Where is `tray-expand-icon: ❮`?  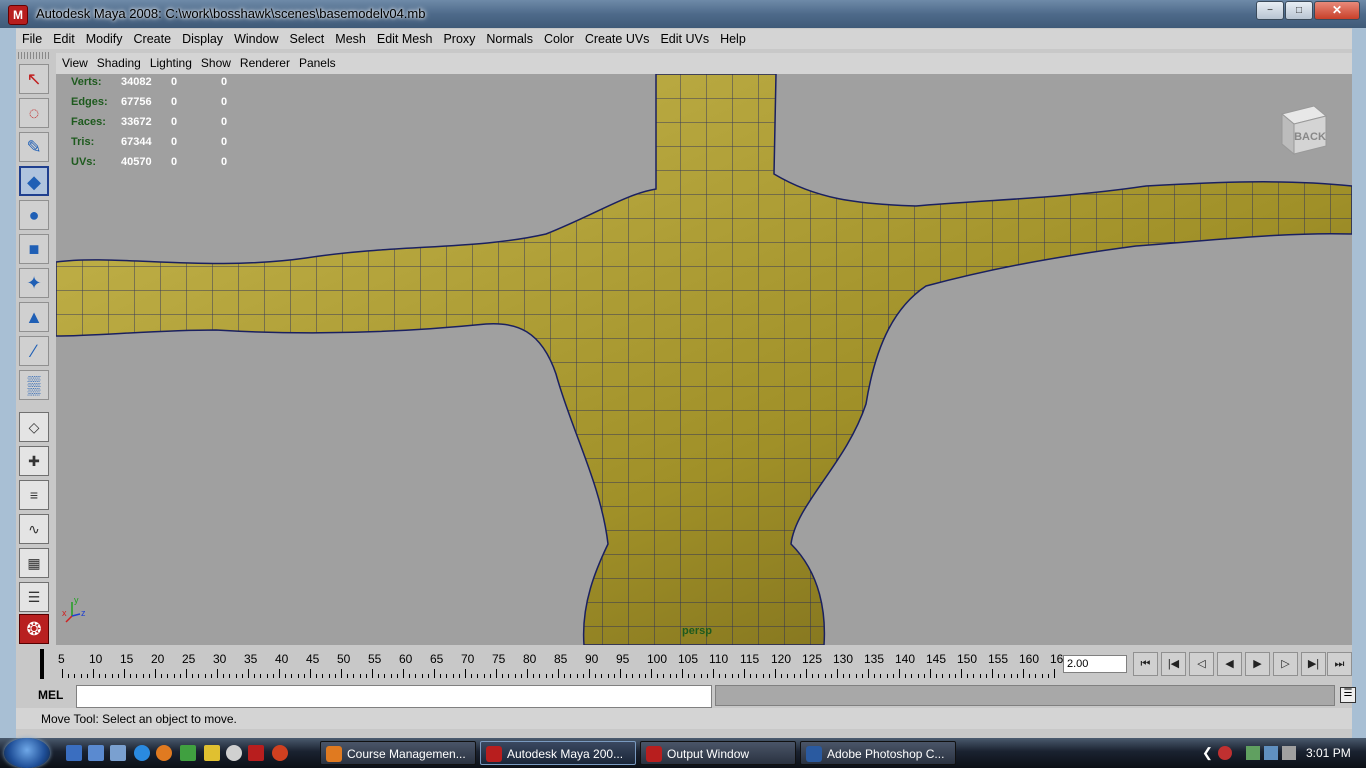 tray-expand-icon: ❮ is located at coordinates (1207, 753).